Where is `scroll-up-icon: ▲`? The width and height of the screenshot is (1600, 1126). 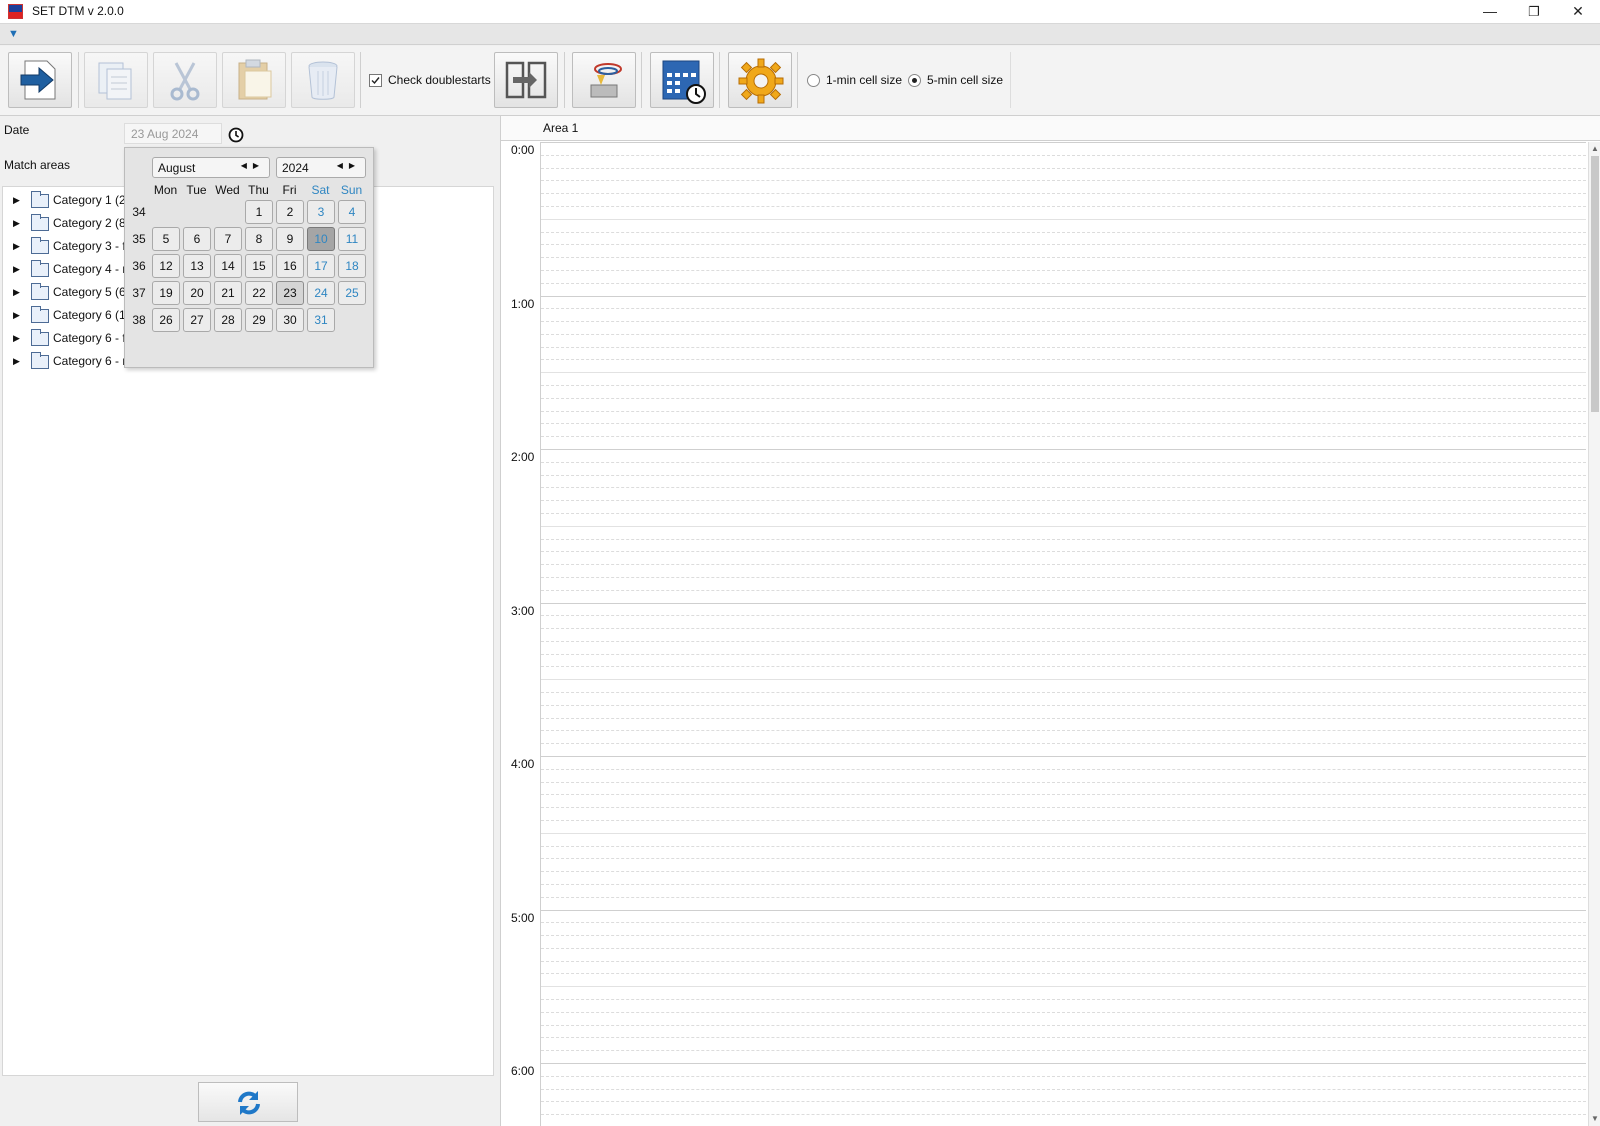 scroll-up-icon: ▲ is located at coordinates (1595, 148).